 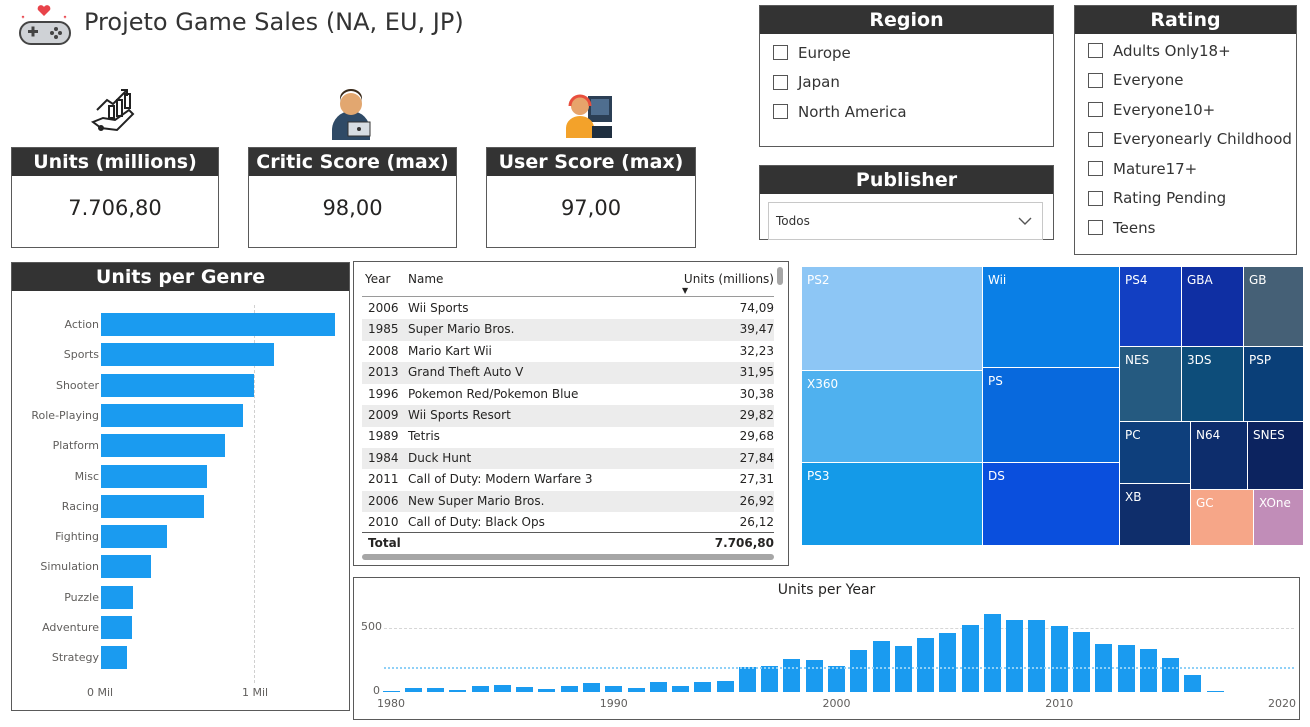 I want to click on region-option-japan: Japan, so click(x=906, y=83).